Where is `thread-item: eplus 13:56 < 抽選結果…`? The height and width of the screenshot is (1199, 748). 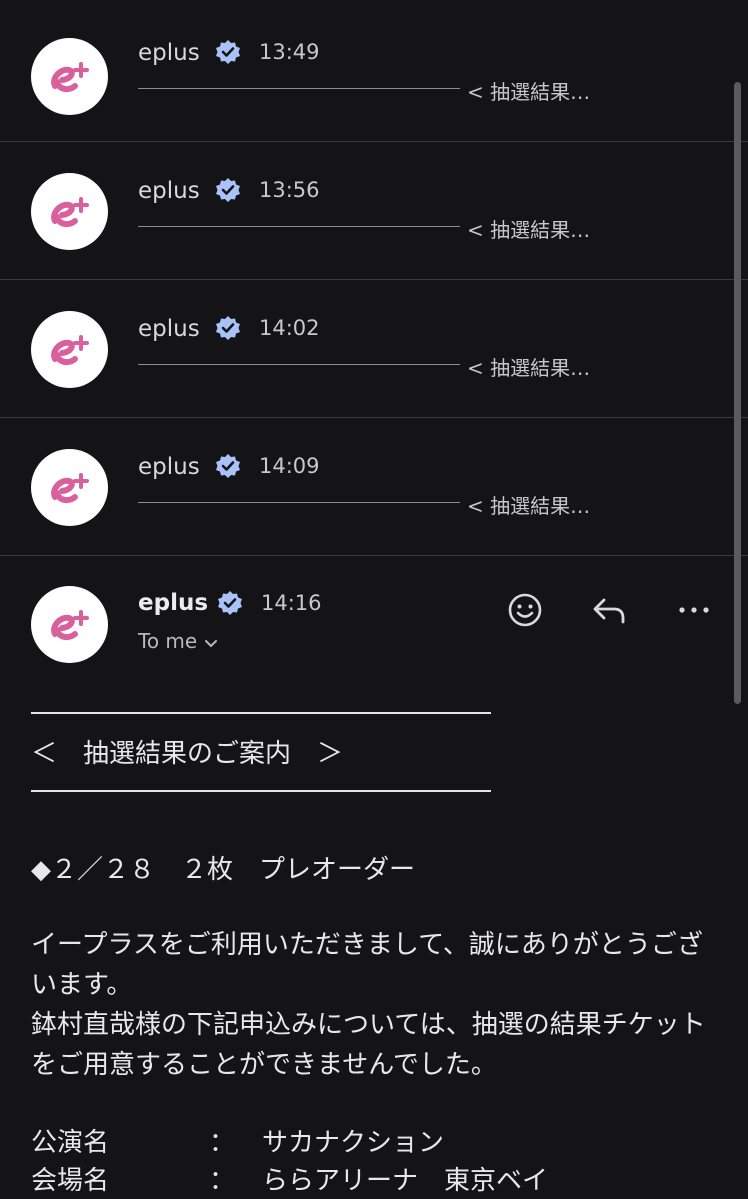
thread-item: eplus 13:56 < 抽選結果… is located at coordinates (374, 211).